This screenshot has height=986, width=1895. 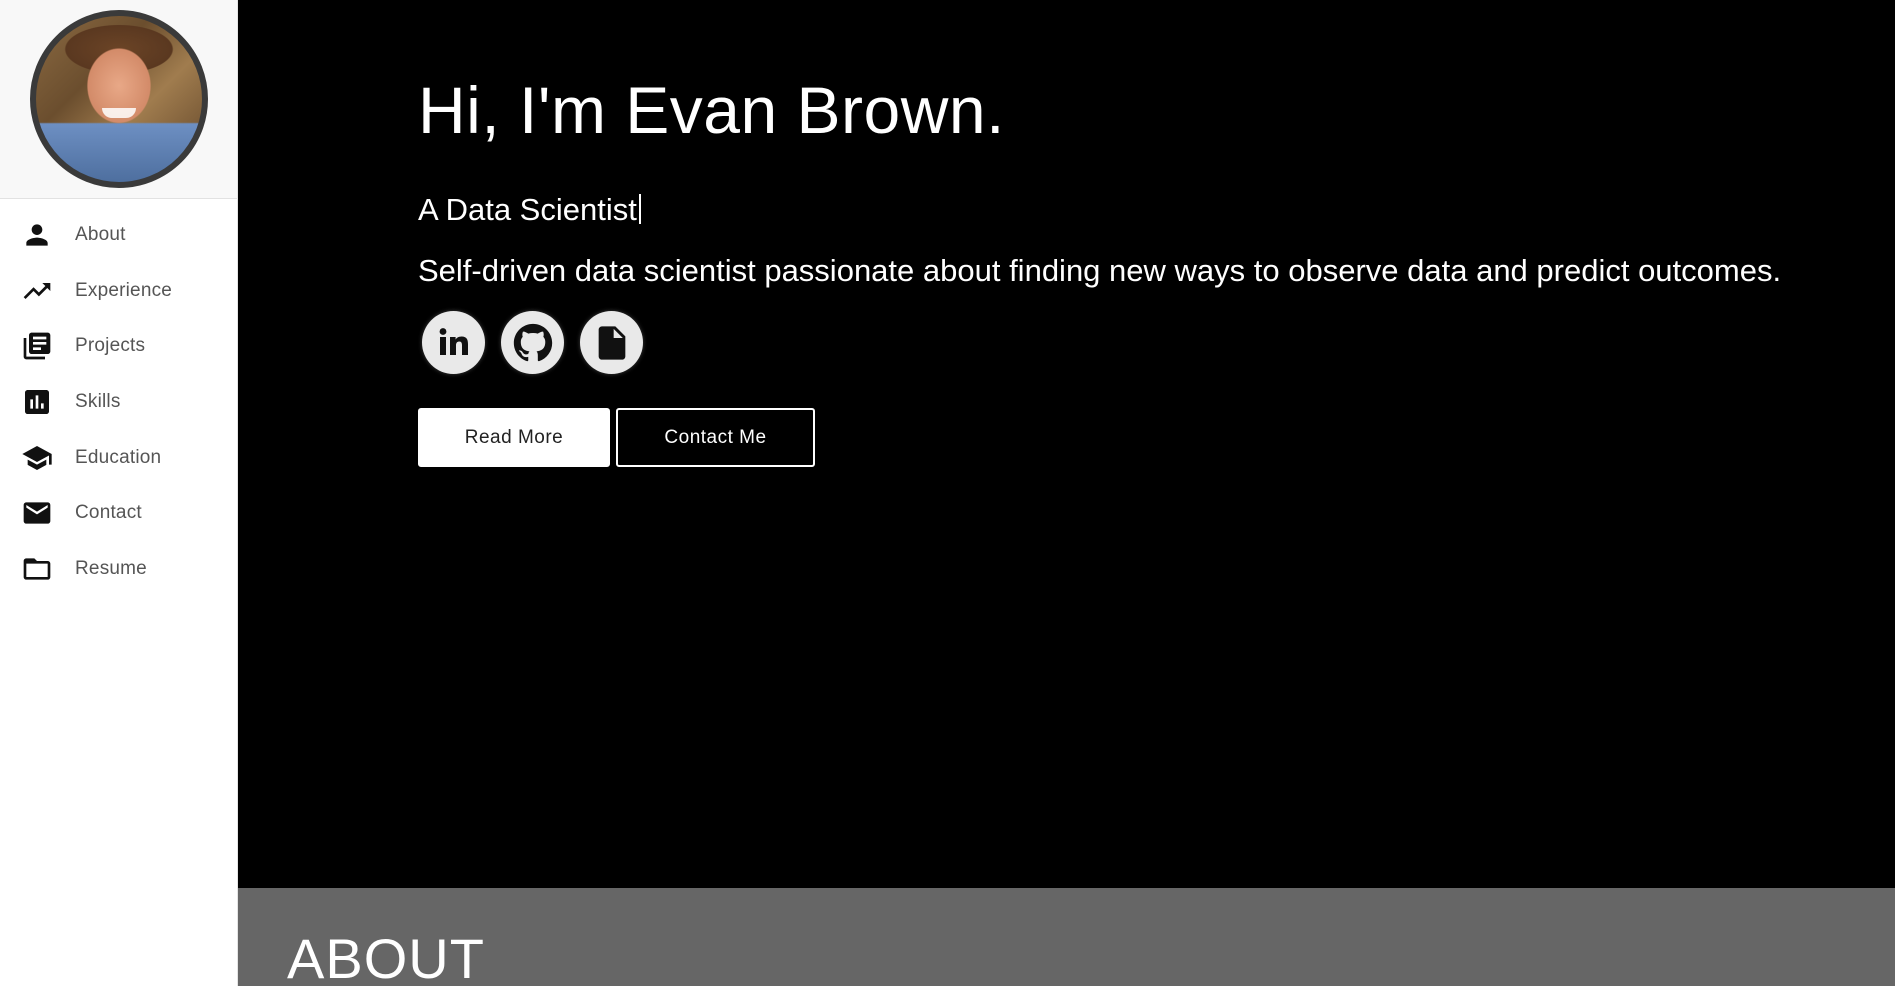 What do you see at coordinates (38, 513) in the screenshot?
I see `mail-icon` at bounding box center [38, 513].